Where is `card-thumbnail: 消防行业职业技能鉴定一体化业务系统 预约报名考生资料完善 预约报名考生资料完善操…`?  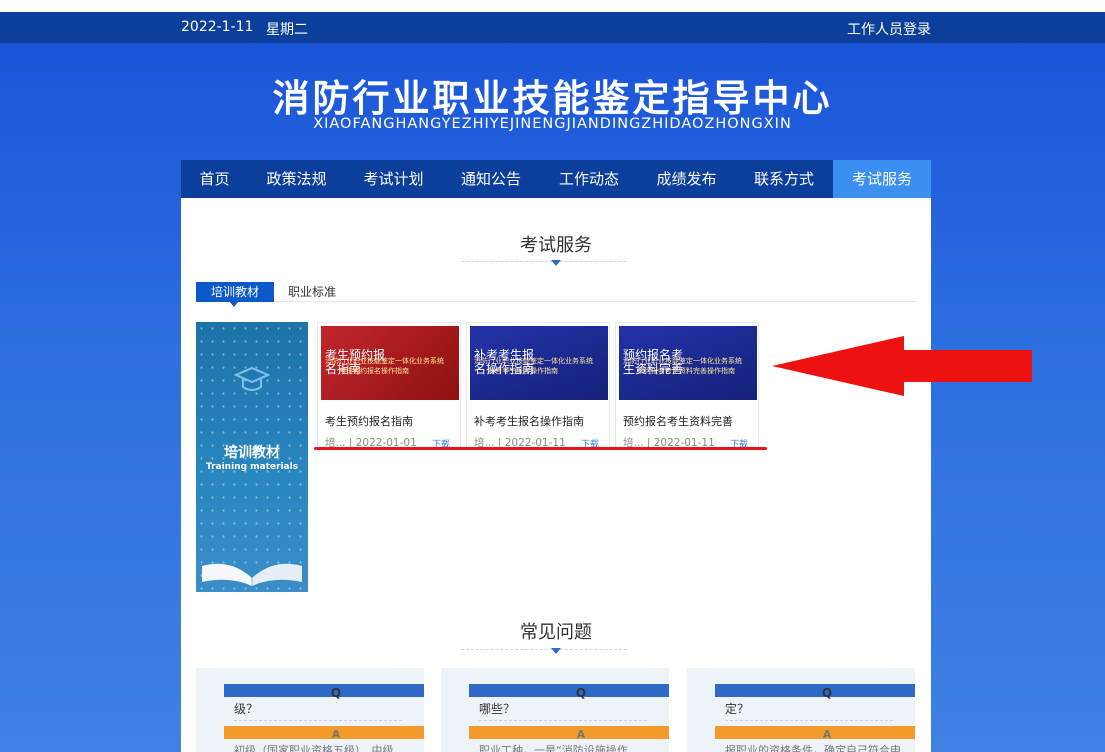 card-thumbnail: 消防行业职业技能鉴定一体化业务系统 预约报名考生资料完善 预约报名考生资料完善操… is located at coordinates (688, 363).